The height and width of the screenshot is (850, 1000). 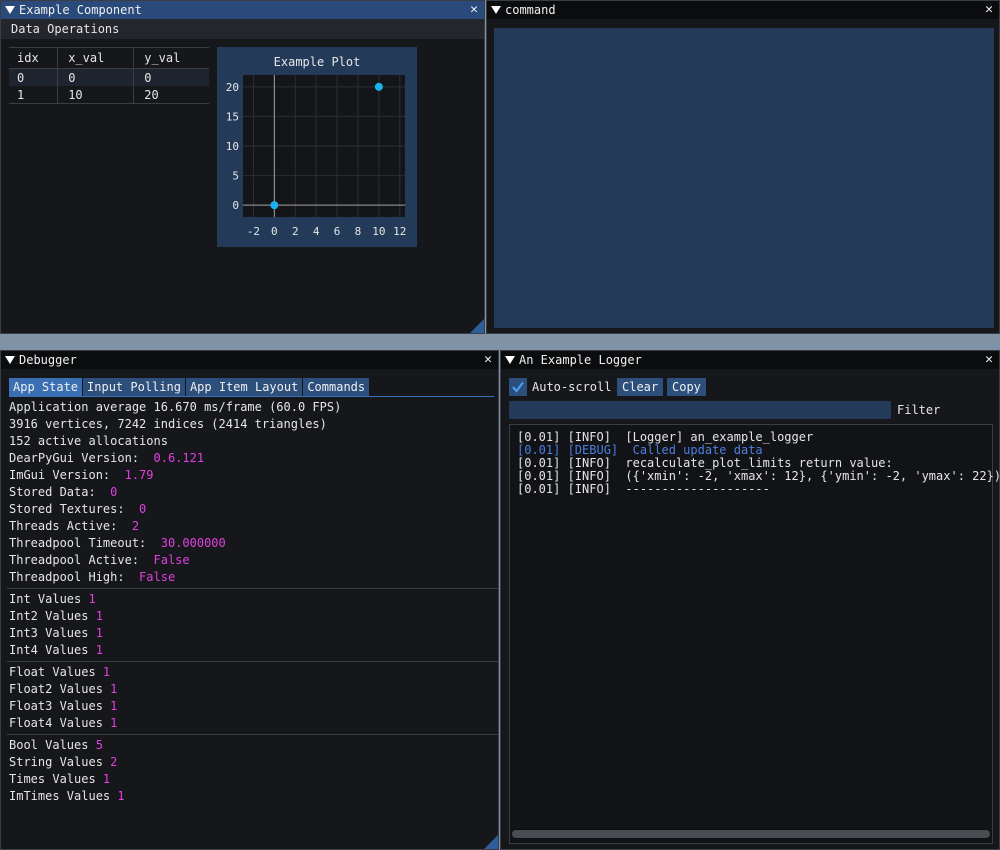 I want to click on x-tick-label: -2, so click(x=253, y=231).